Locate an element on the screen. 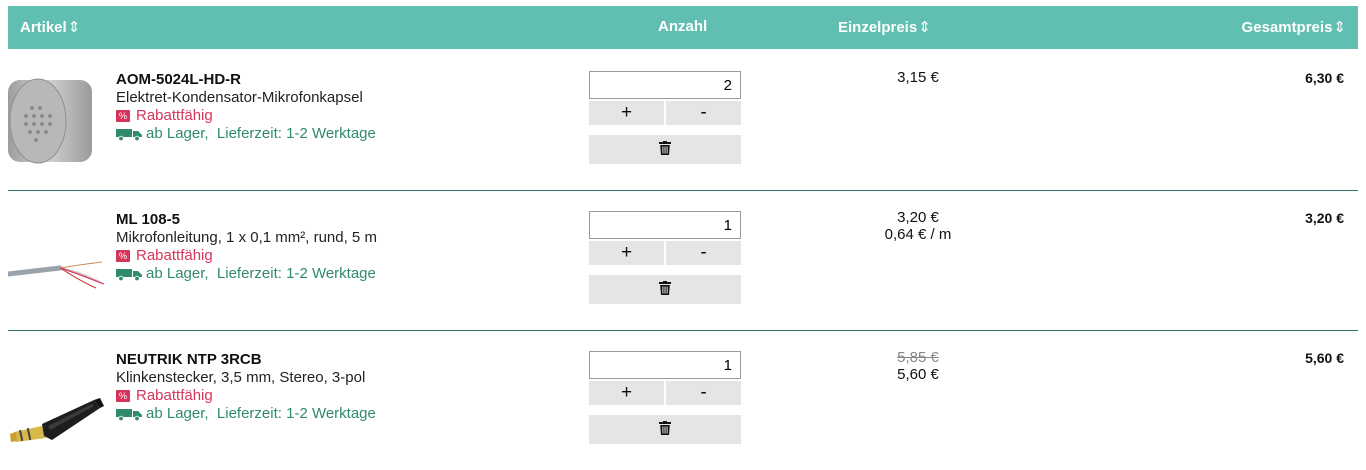  unit-price: 3,20 € 0,64 € / m is located at coordinates (918, 226).